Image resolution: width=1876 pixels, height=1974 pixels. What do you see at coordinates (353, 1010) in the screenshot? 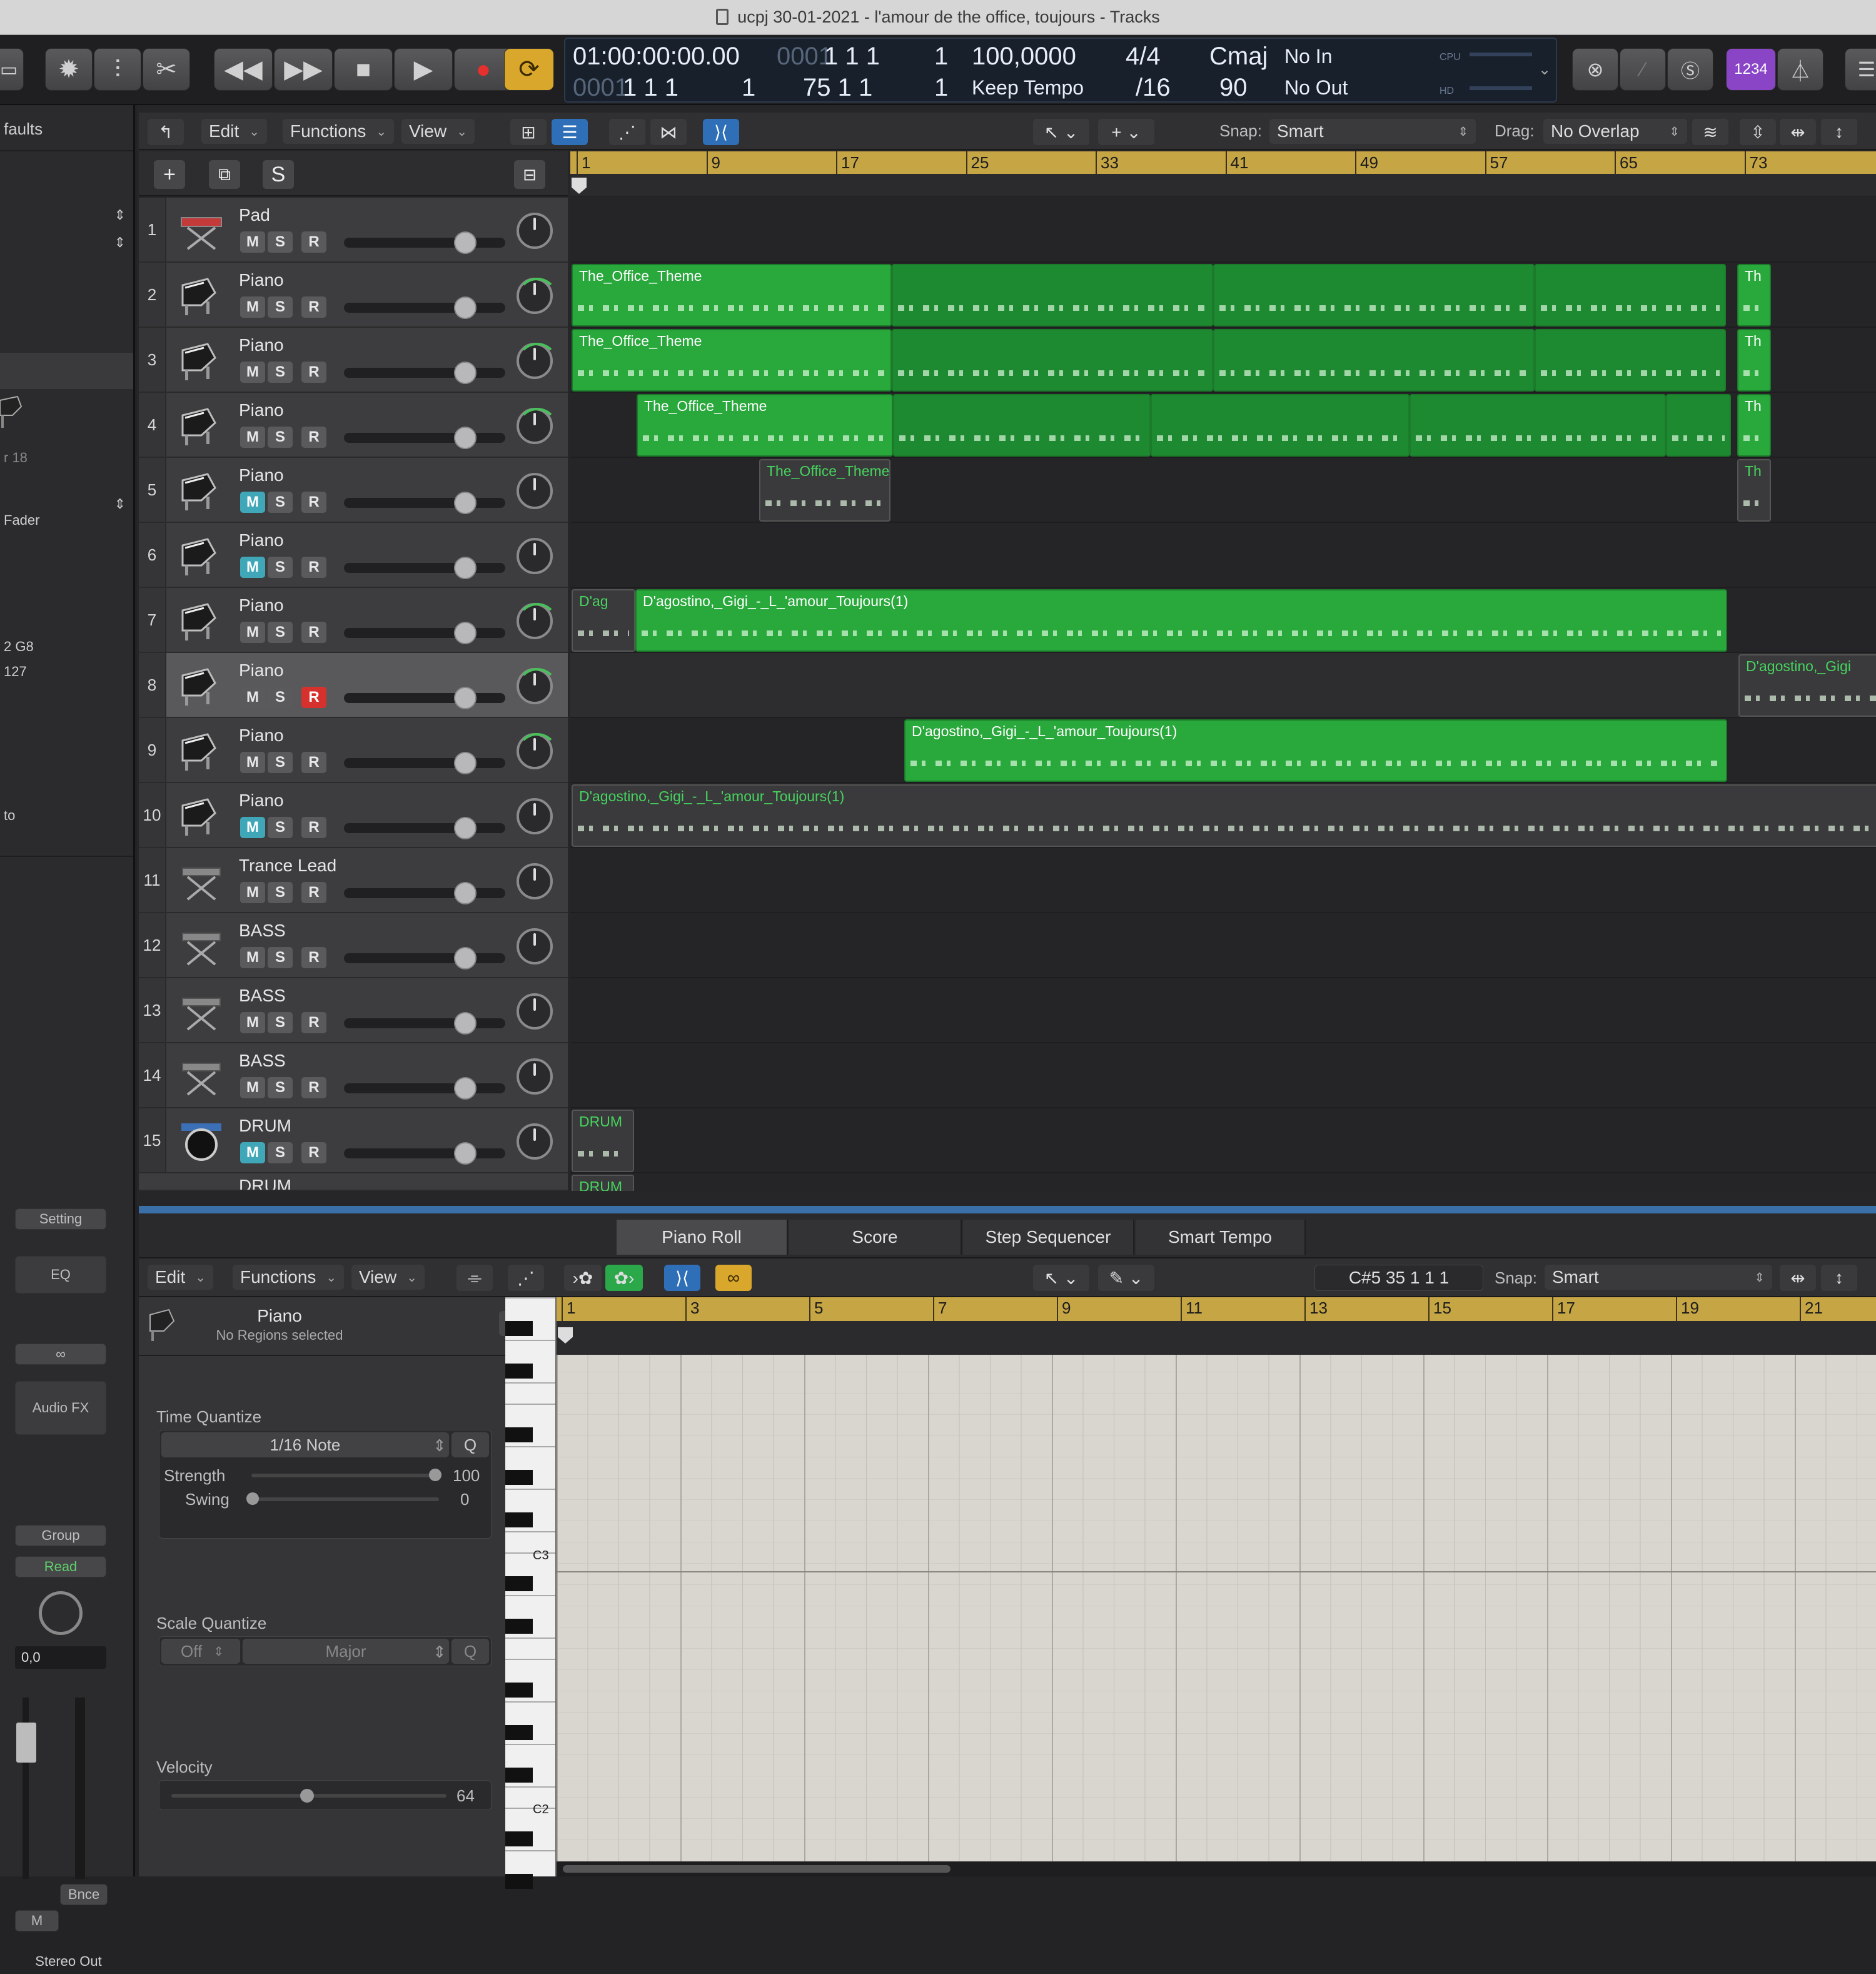
I see `track-header: 13 BASS M S R` at bounding box center [353, 1010].